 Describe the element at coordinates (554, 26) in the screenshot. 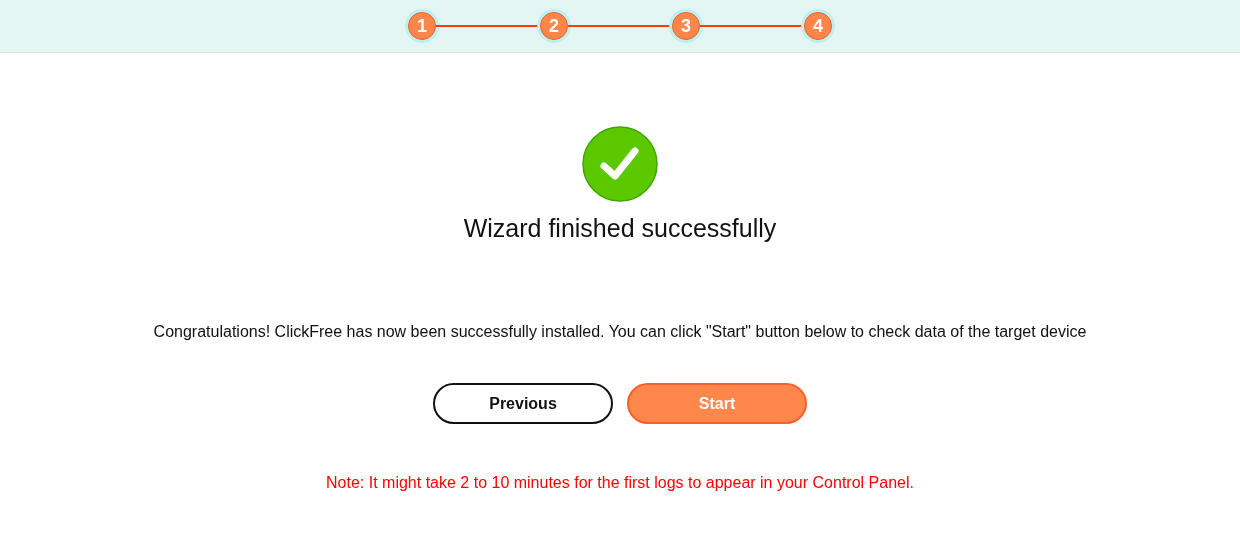

I see `step-indicator: 2` at that location.